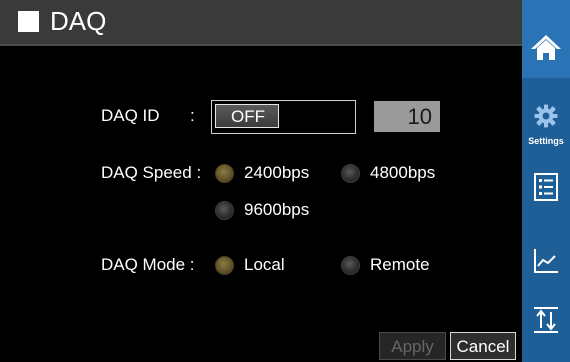 The width and height of the screenshot is (570, 362). Describe the element at coordinates (28, 21) in the screenshot. I see `title-square-icon` at that location.